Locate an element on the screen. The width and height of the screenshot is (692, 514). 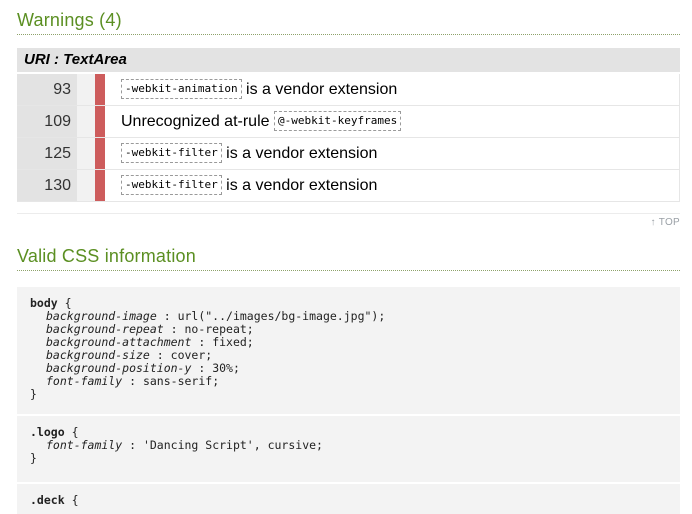
code-snippet: @-webkit-keyframes is located at coordinates (337, 120).